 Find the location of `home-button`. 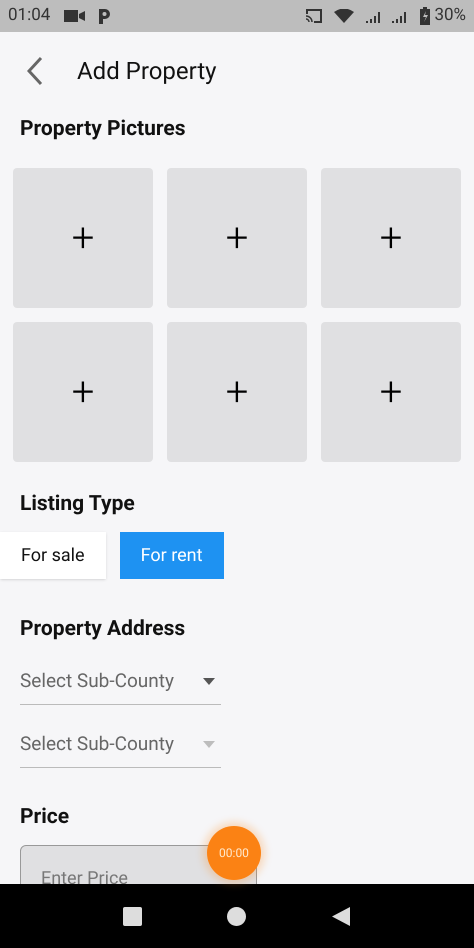

home-button is located at coordinates (236, 916).